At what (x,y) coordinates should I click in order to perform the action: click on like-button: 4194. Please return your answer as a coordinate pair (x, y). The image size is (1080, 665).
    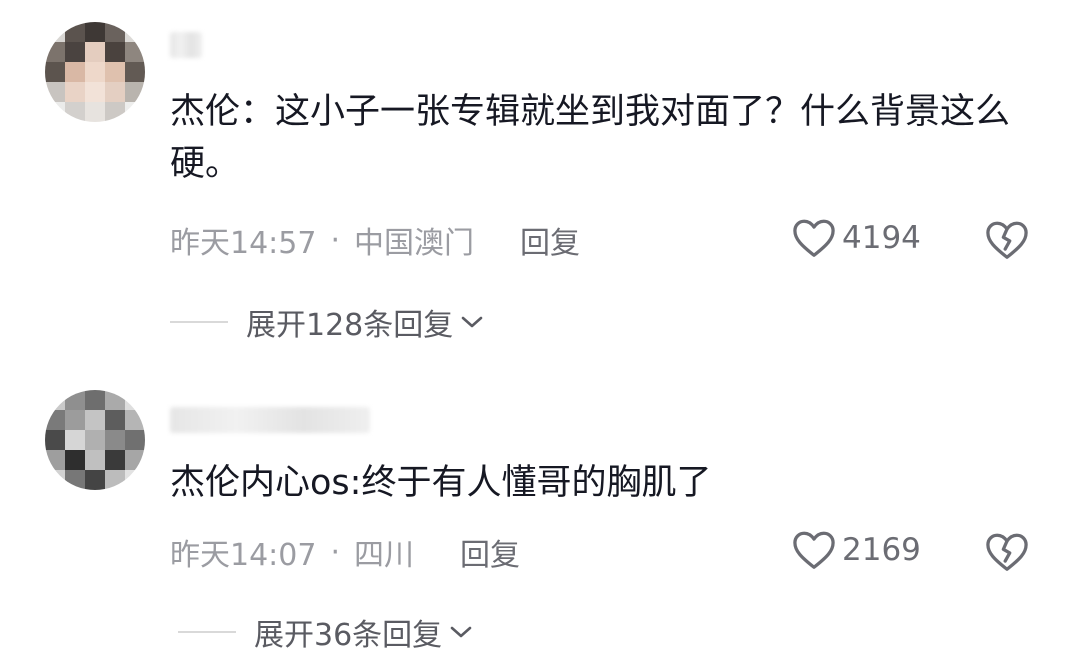
    Looking at the image, I should click on (856, 238).